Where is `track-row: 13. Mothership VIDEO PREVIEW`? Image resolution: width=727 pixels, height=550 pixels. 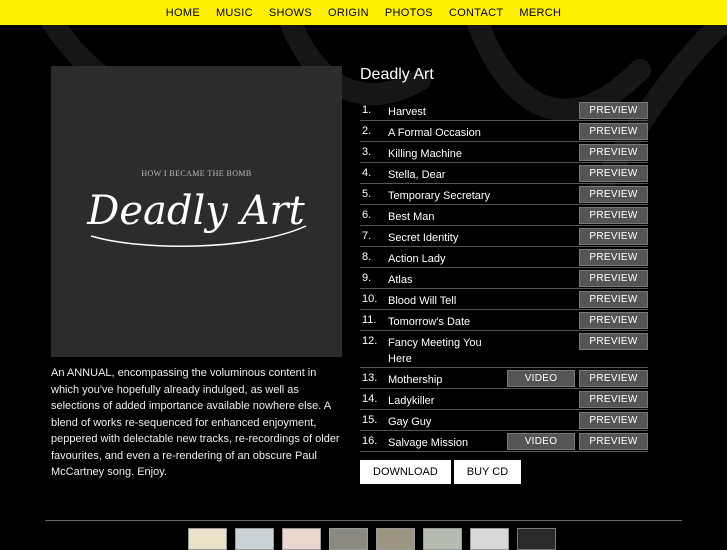
track-row: 13. Mothership VIDEO PREVIEW is located at coordinates (504, 378).